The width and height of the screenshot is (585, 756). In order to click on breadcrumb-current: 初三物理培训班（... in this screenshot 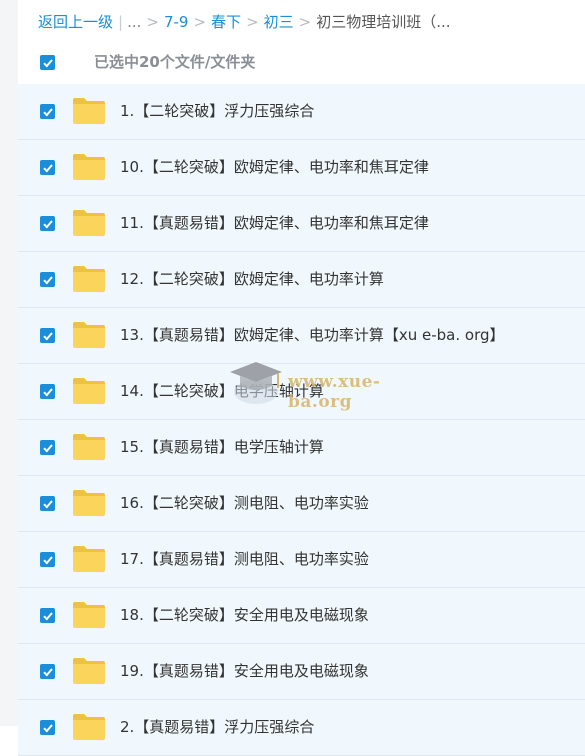, I will do `click(383, 22)`.